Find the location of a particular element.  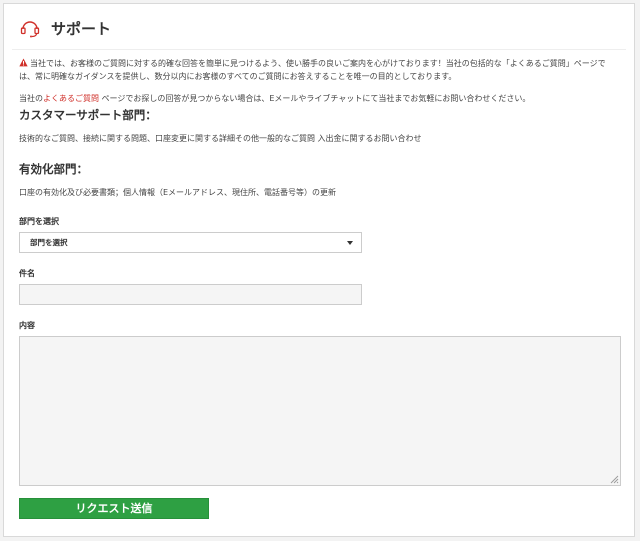

verification-desc: 口座の有効化及び必要書類；個人情報（Eメールアドレス、現住所、電話番号等）の更新 is located at coordinates (178, 192).